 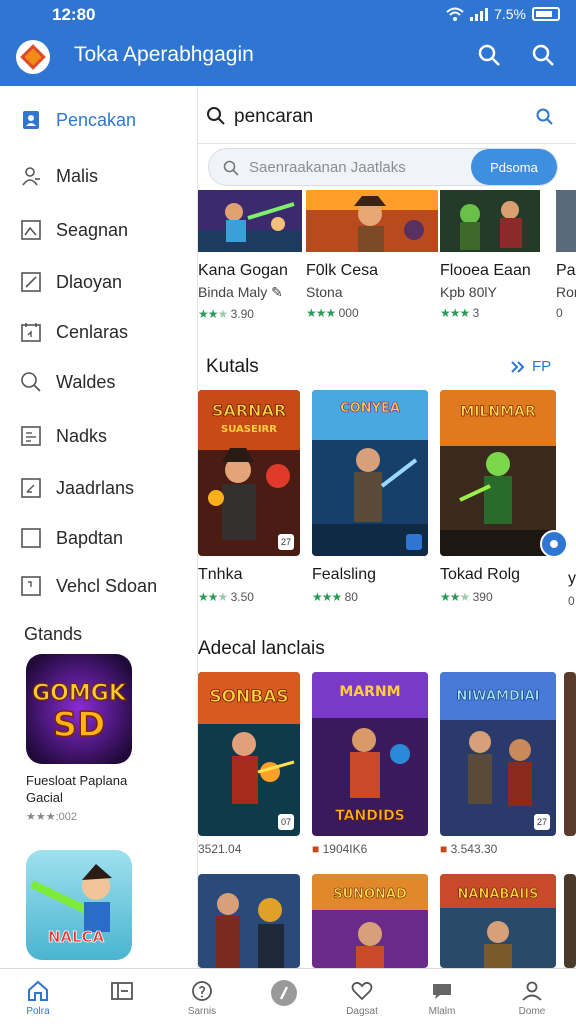 What do you see at coordinates (53, 634) in the screenshot?
I see `sidebar-section-heading: Gtands` at bounding box center [53, 634].